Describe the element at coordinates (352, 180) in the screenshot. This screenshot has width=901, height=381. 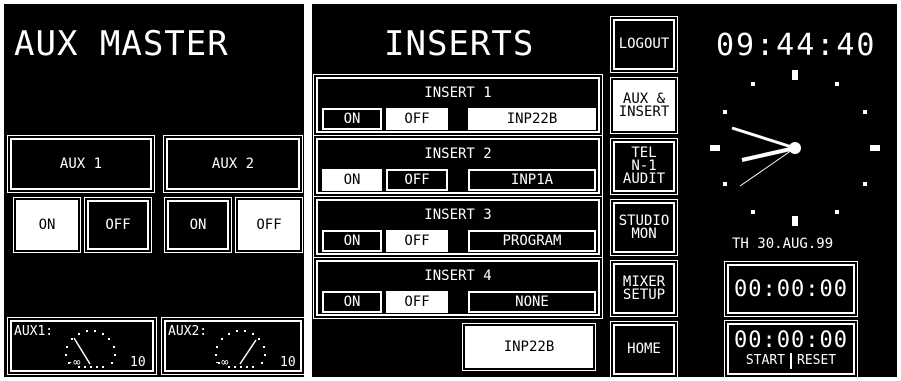
I see `insert-2-on-button: ON` at that location.